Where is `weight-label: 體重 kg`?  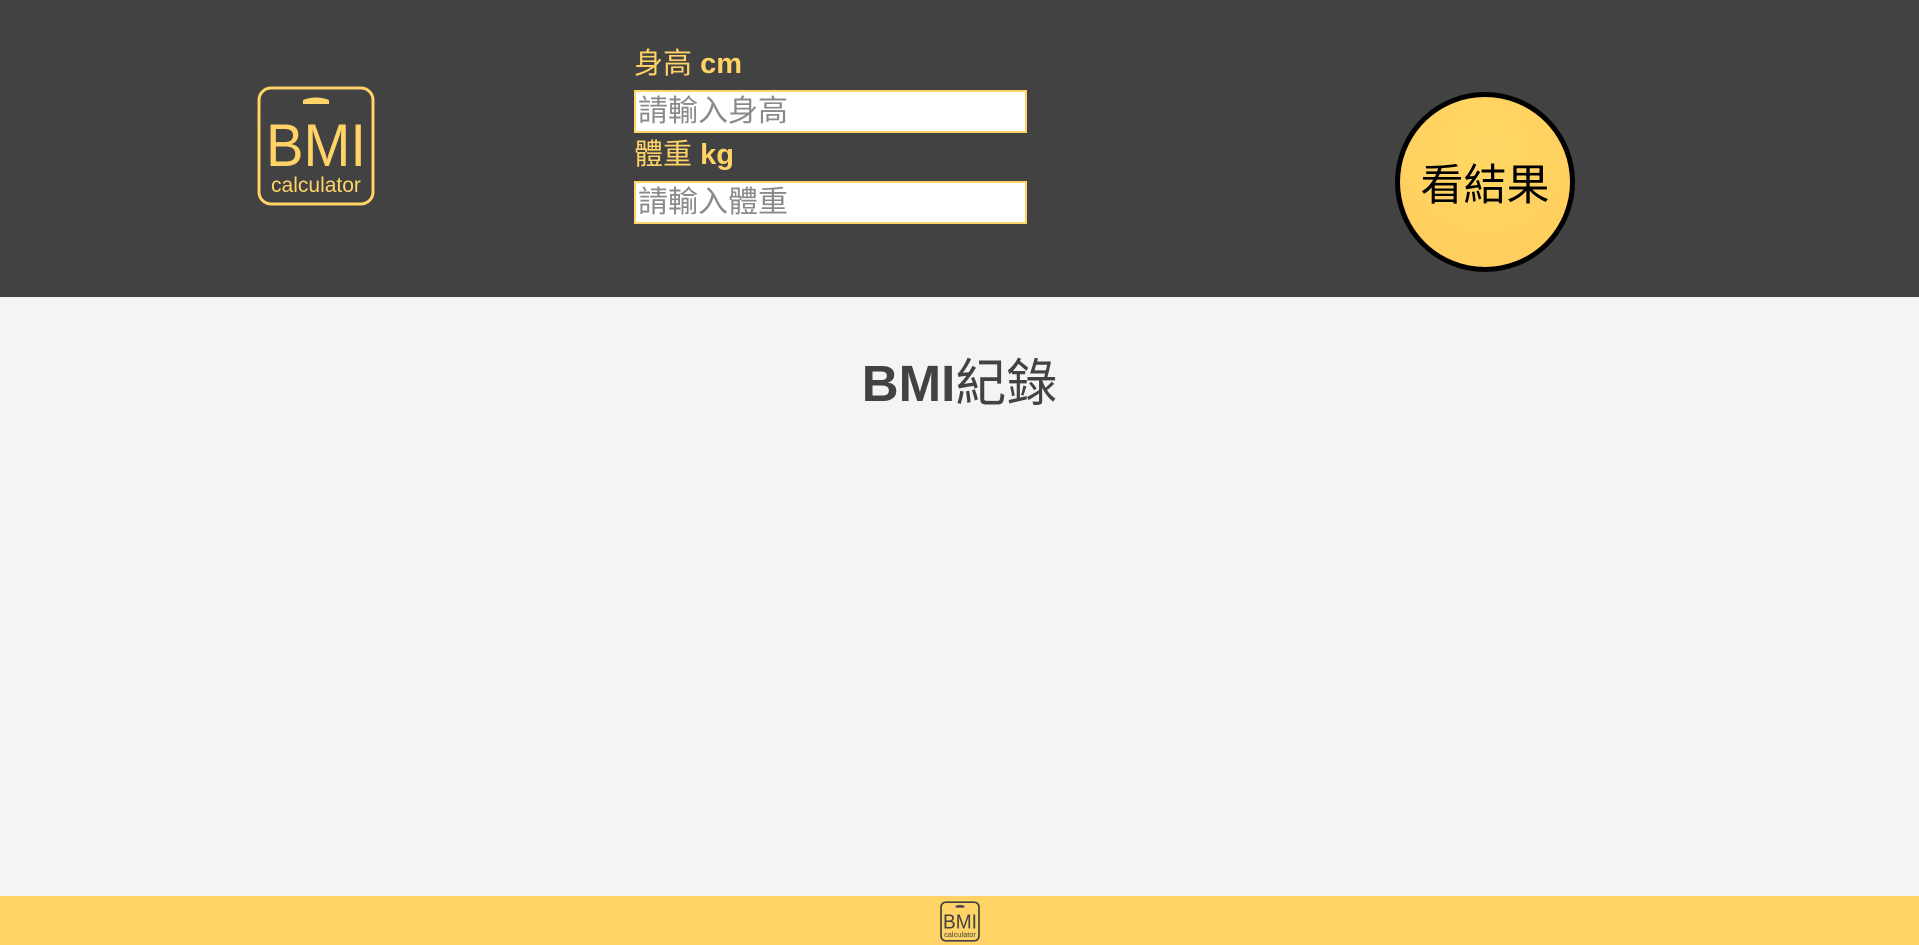
weight-label: 體重 kg is located at coordinates (684, 155).